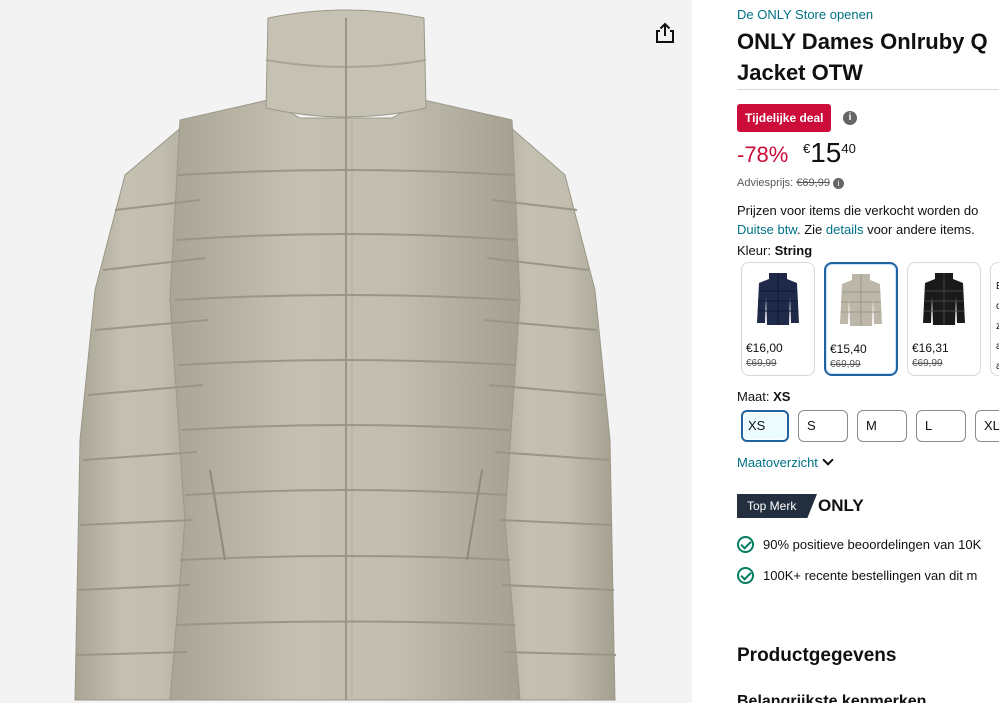 The image size is (999, 703). Describe the element at coordinates (994, 319) in the screenshot. I see `swatch-partial: E c z a a` at that location.